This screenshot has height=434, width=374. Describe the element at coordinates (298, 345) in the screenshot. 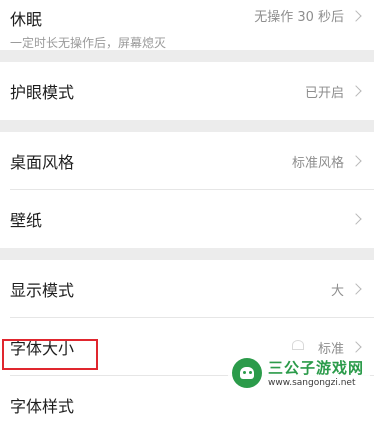

I see `heart-icon` at that location.